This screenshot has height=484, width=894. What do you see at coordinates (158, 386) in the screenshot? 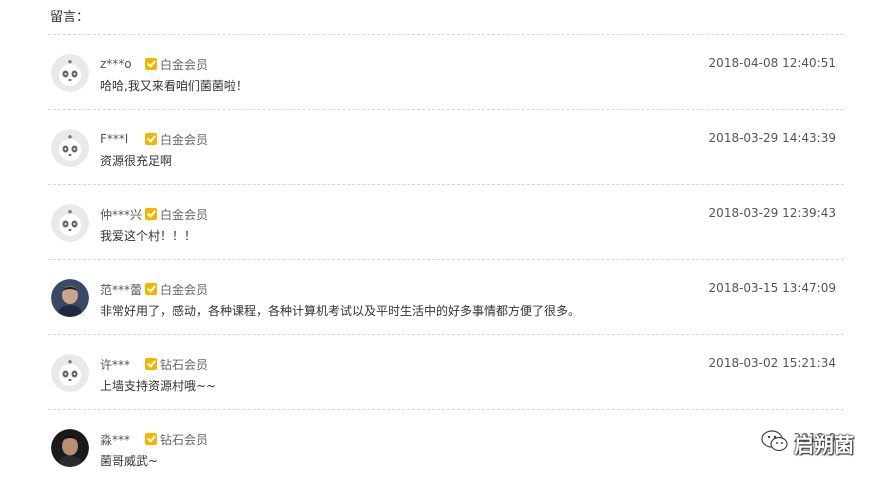
I see `comment-text: 上墙支持资源村哦~~` at bounding box center [158, 386].